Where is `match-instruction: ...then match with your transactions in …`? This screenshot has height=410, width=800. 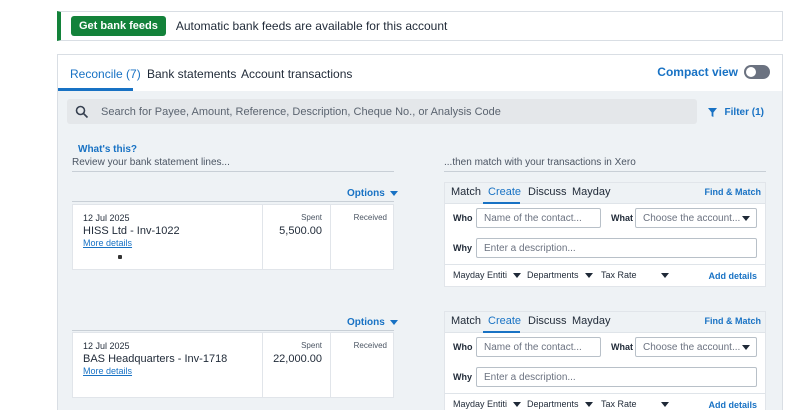
match-instruction: ...then match with your transactions in … is located at coordinates (540, 162).